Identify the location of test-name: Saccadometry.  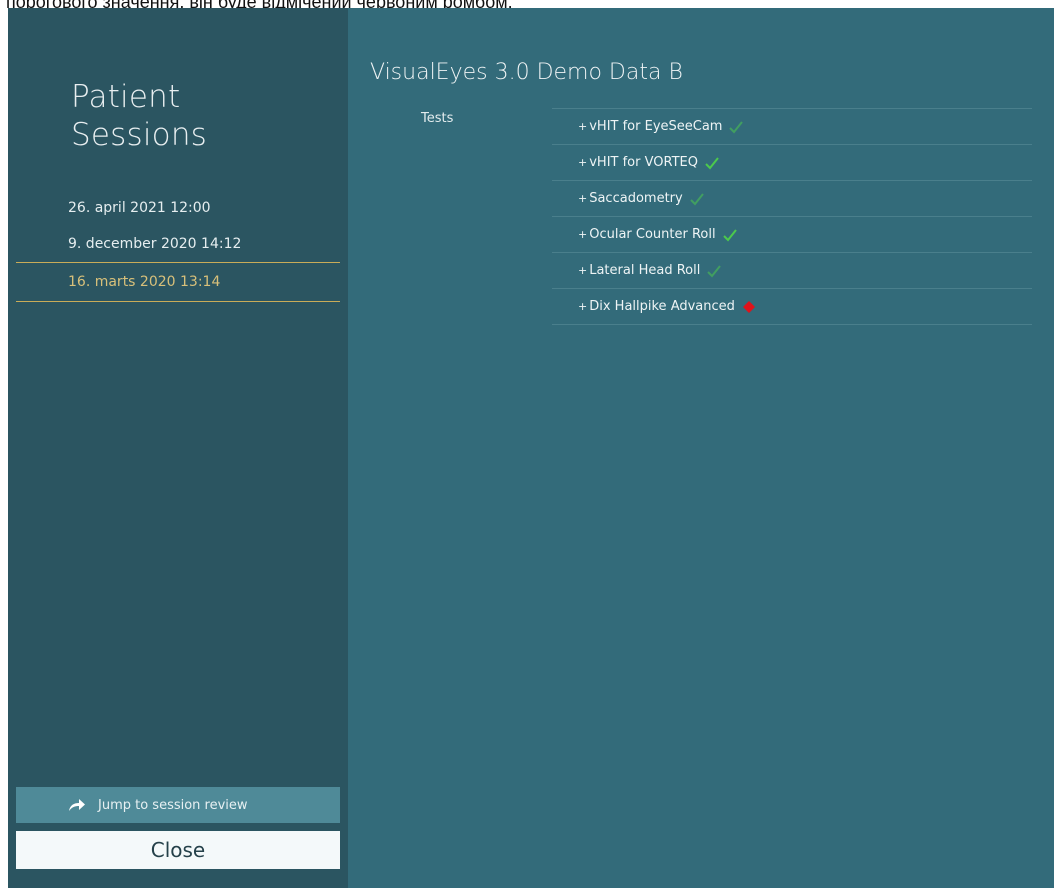
(636, 198).